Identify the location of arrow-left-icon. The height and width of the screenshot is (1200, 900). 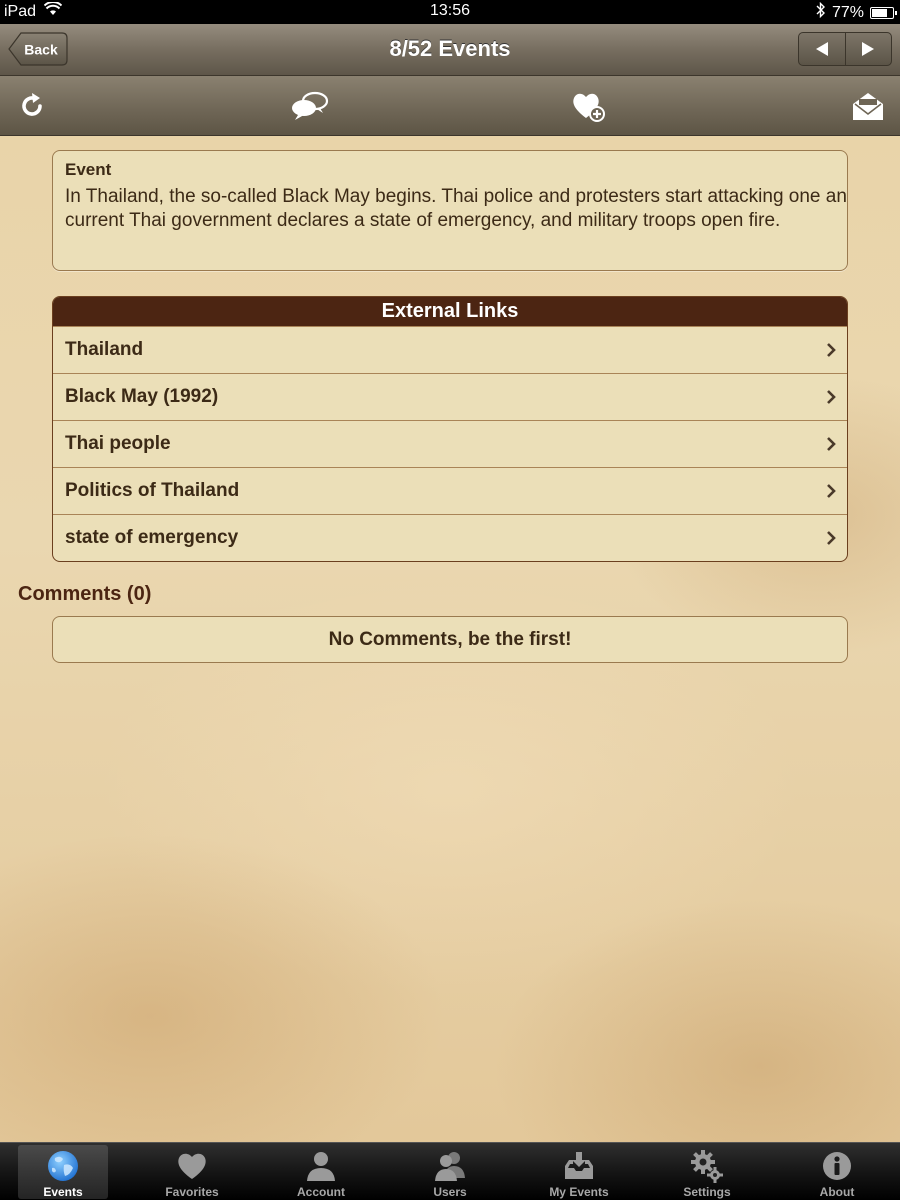
(821, 49).